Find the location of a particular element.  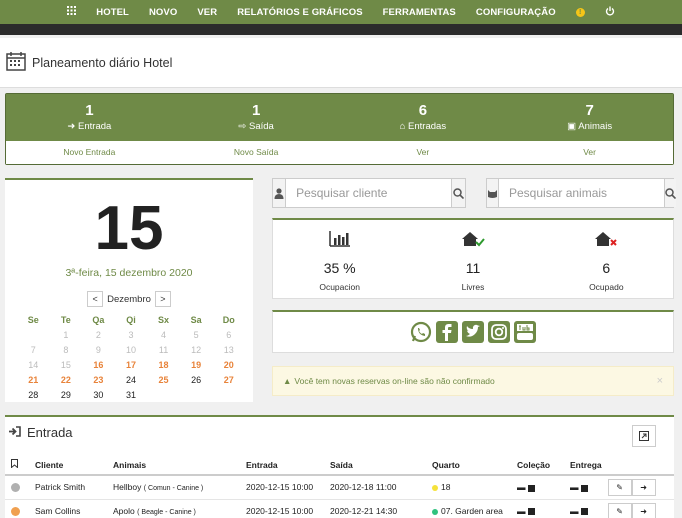

home-check-icon is located at coordinates (472, 239).